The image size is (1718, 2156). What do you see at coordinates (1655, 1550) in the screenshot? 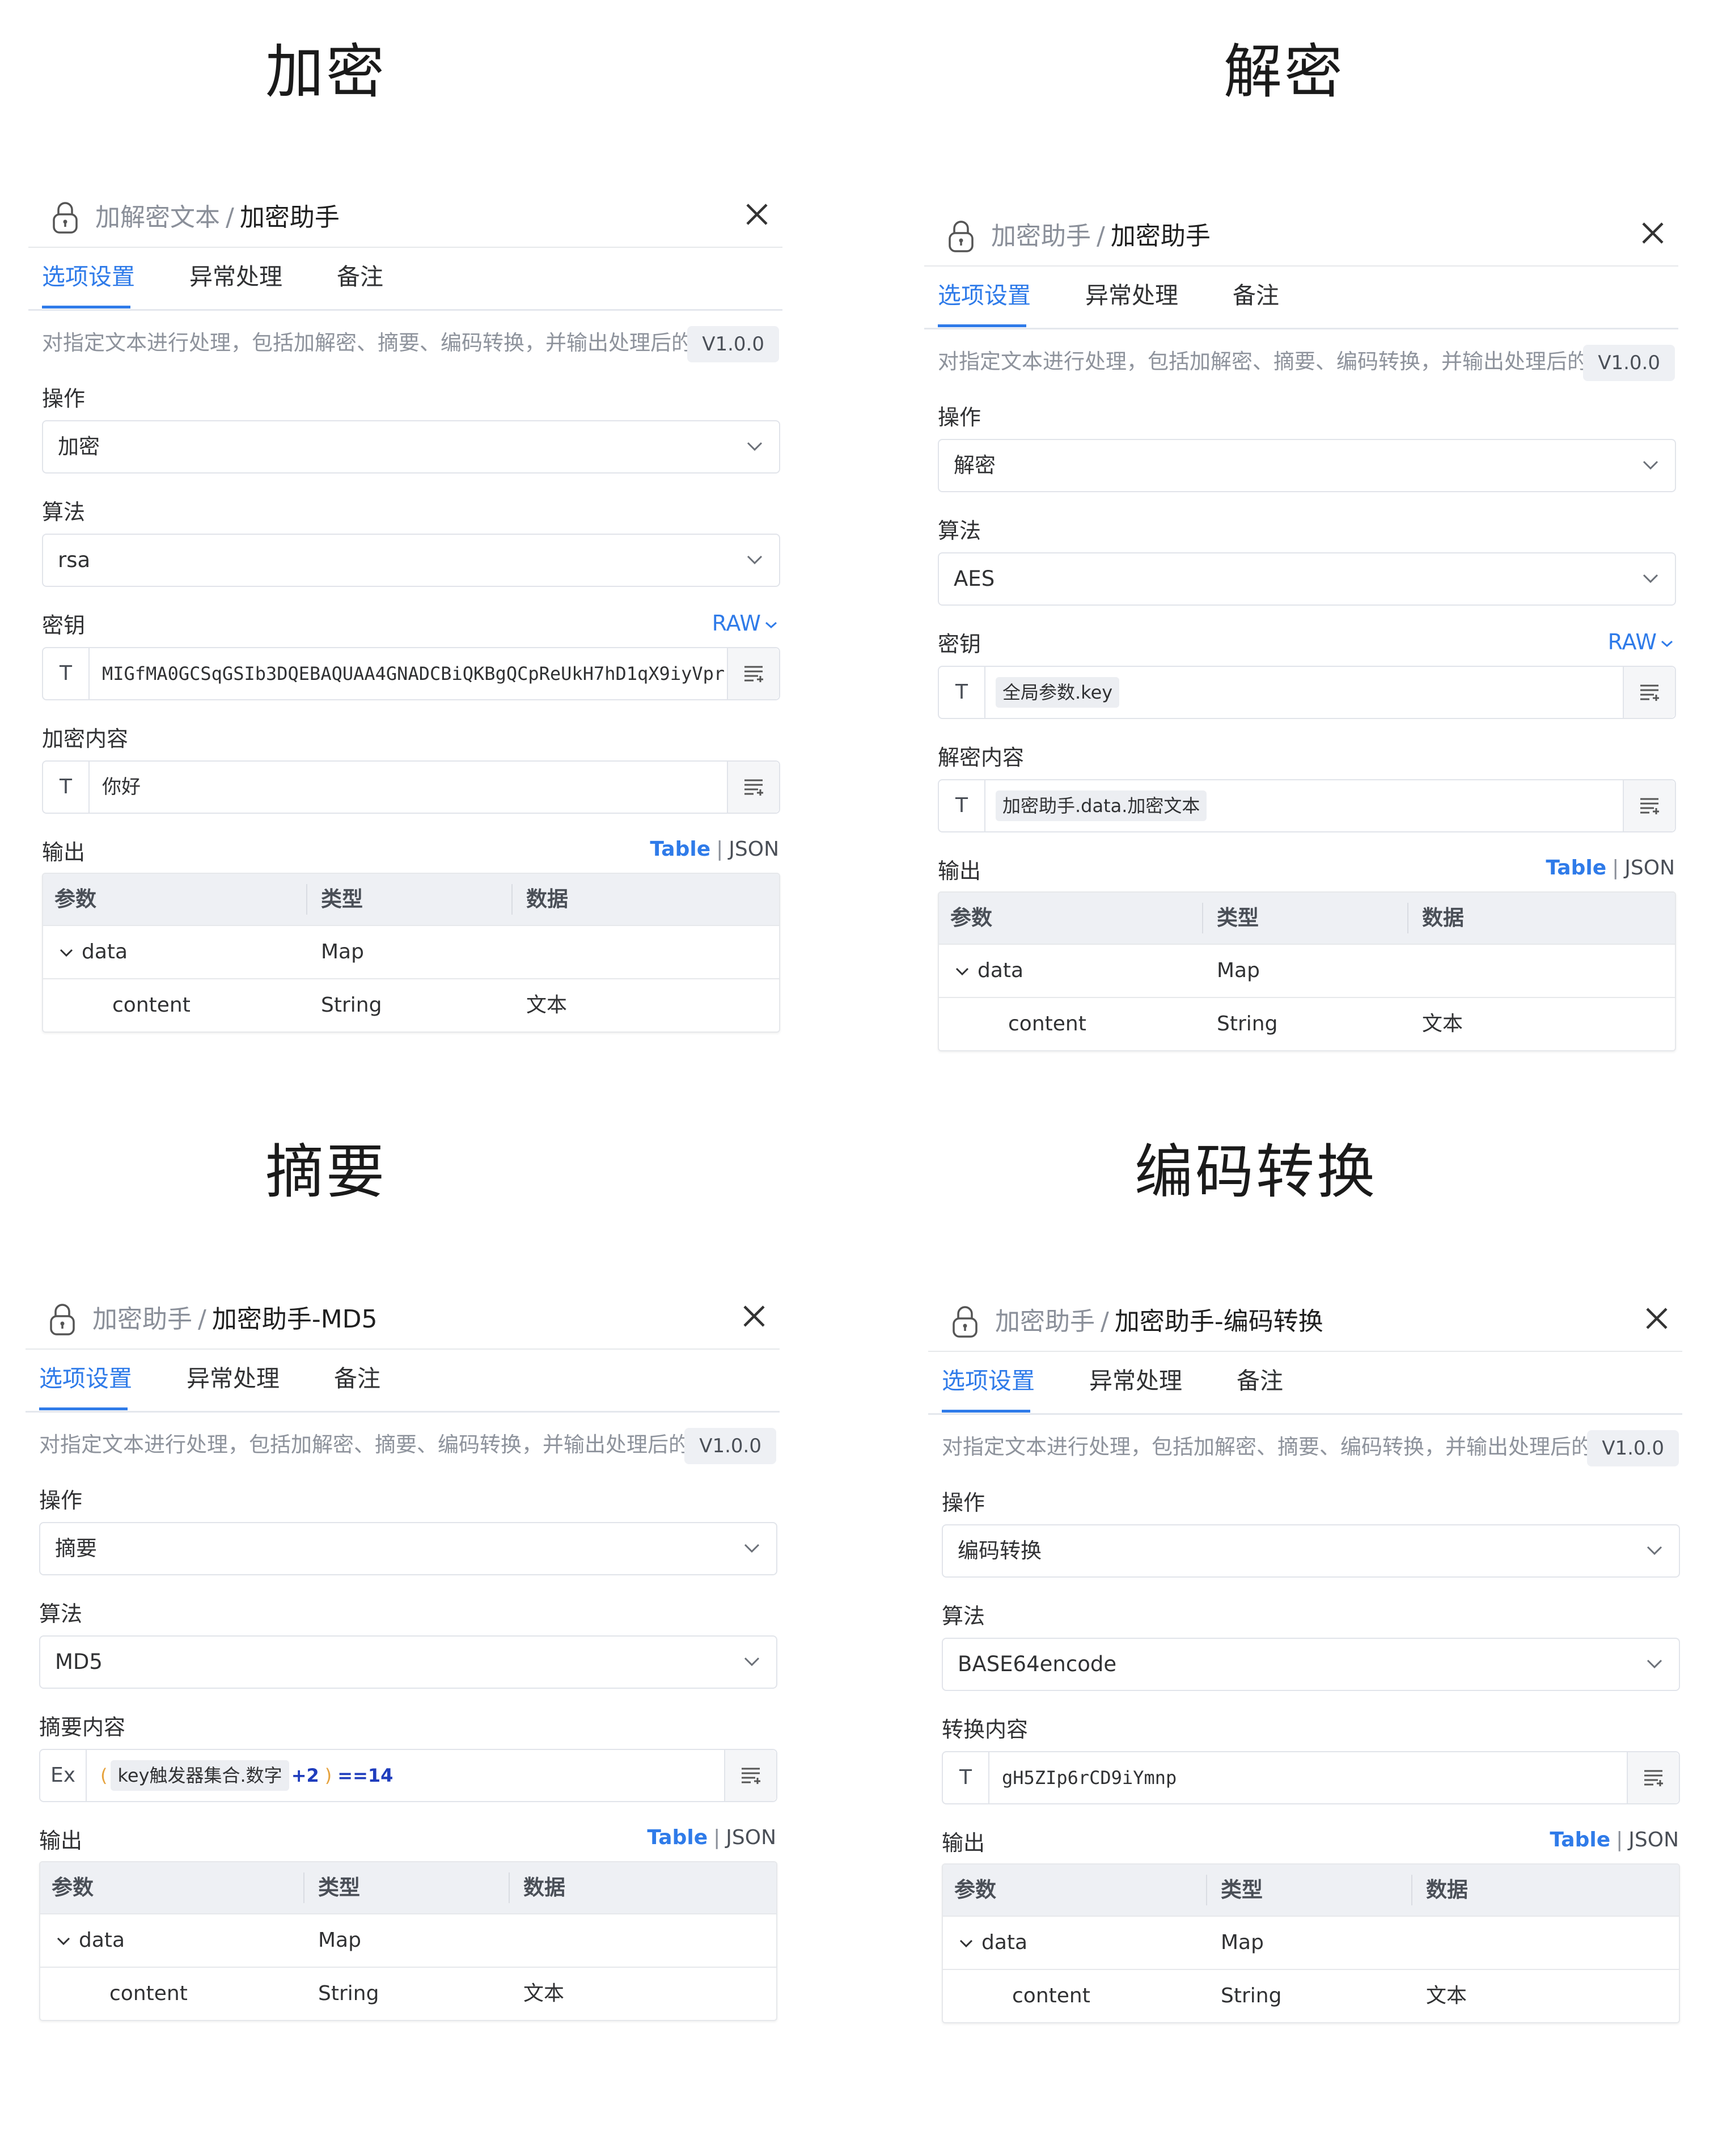
I see `chevron-down-icon` at bounding box center [1655, 1550].